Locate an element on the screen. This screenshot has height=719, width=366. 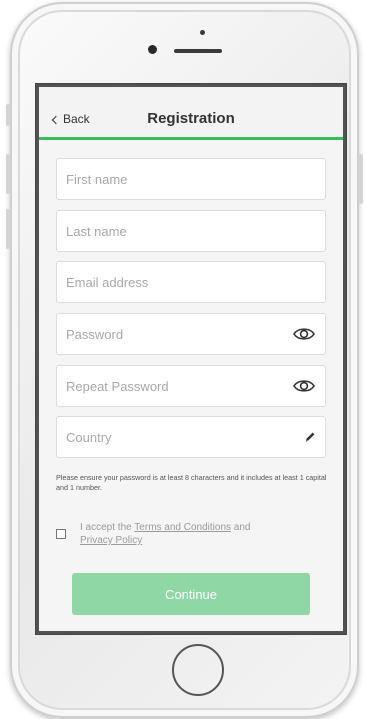
repeat-password-field is located at coordinates (191, 386).